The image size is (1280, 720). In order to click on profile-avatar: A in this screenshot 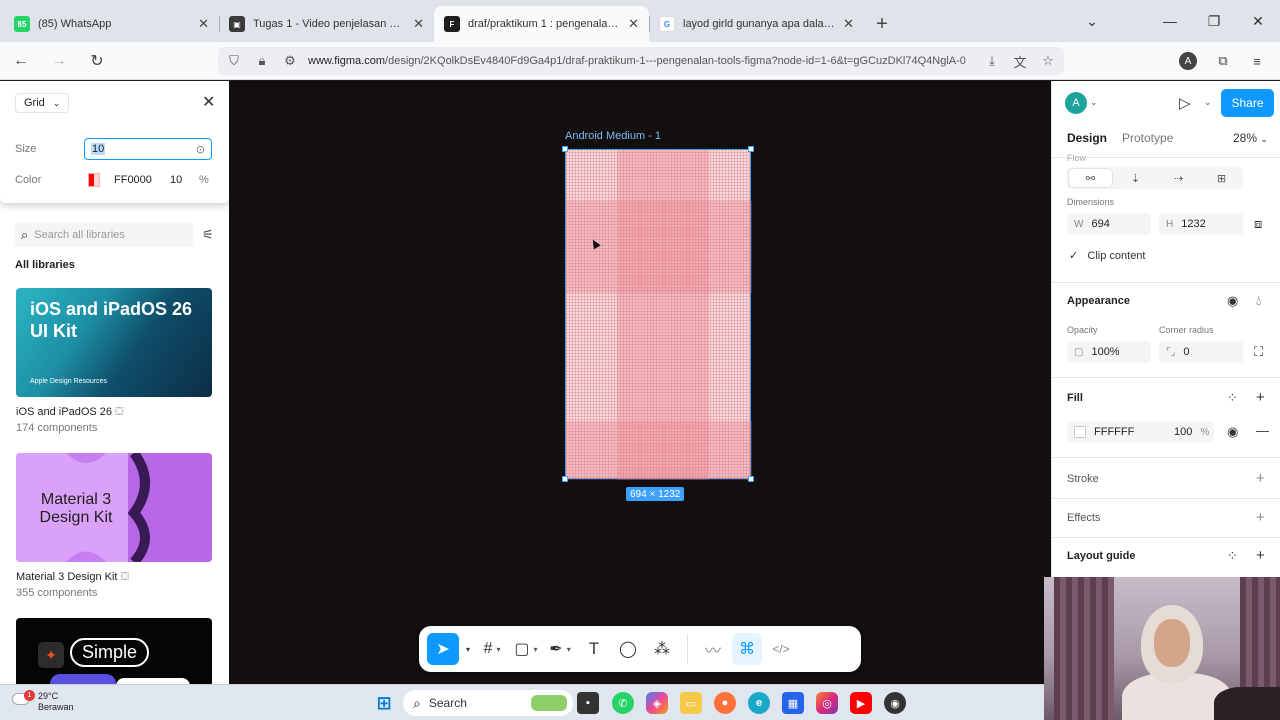, I will do `click(1188, 61)`.